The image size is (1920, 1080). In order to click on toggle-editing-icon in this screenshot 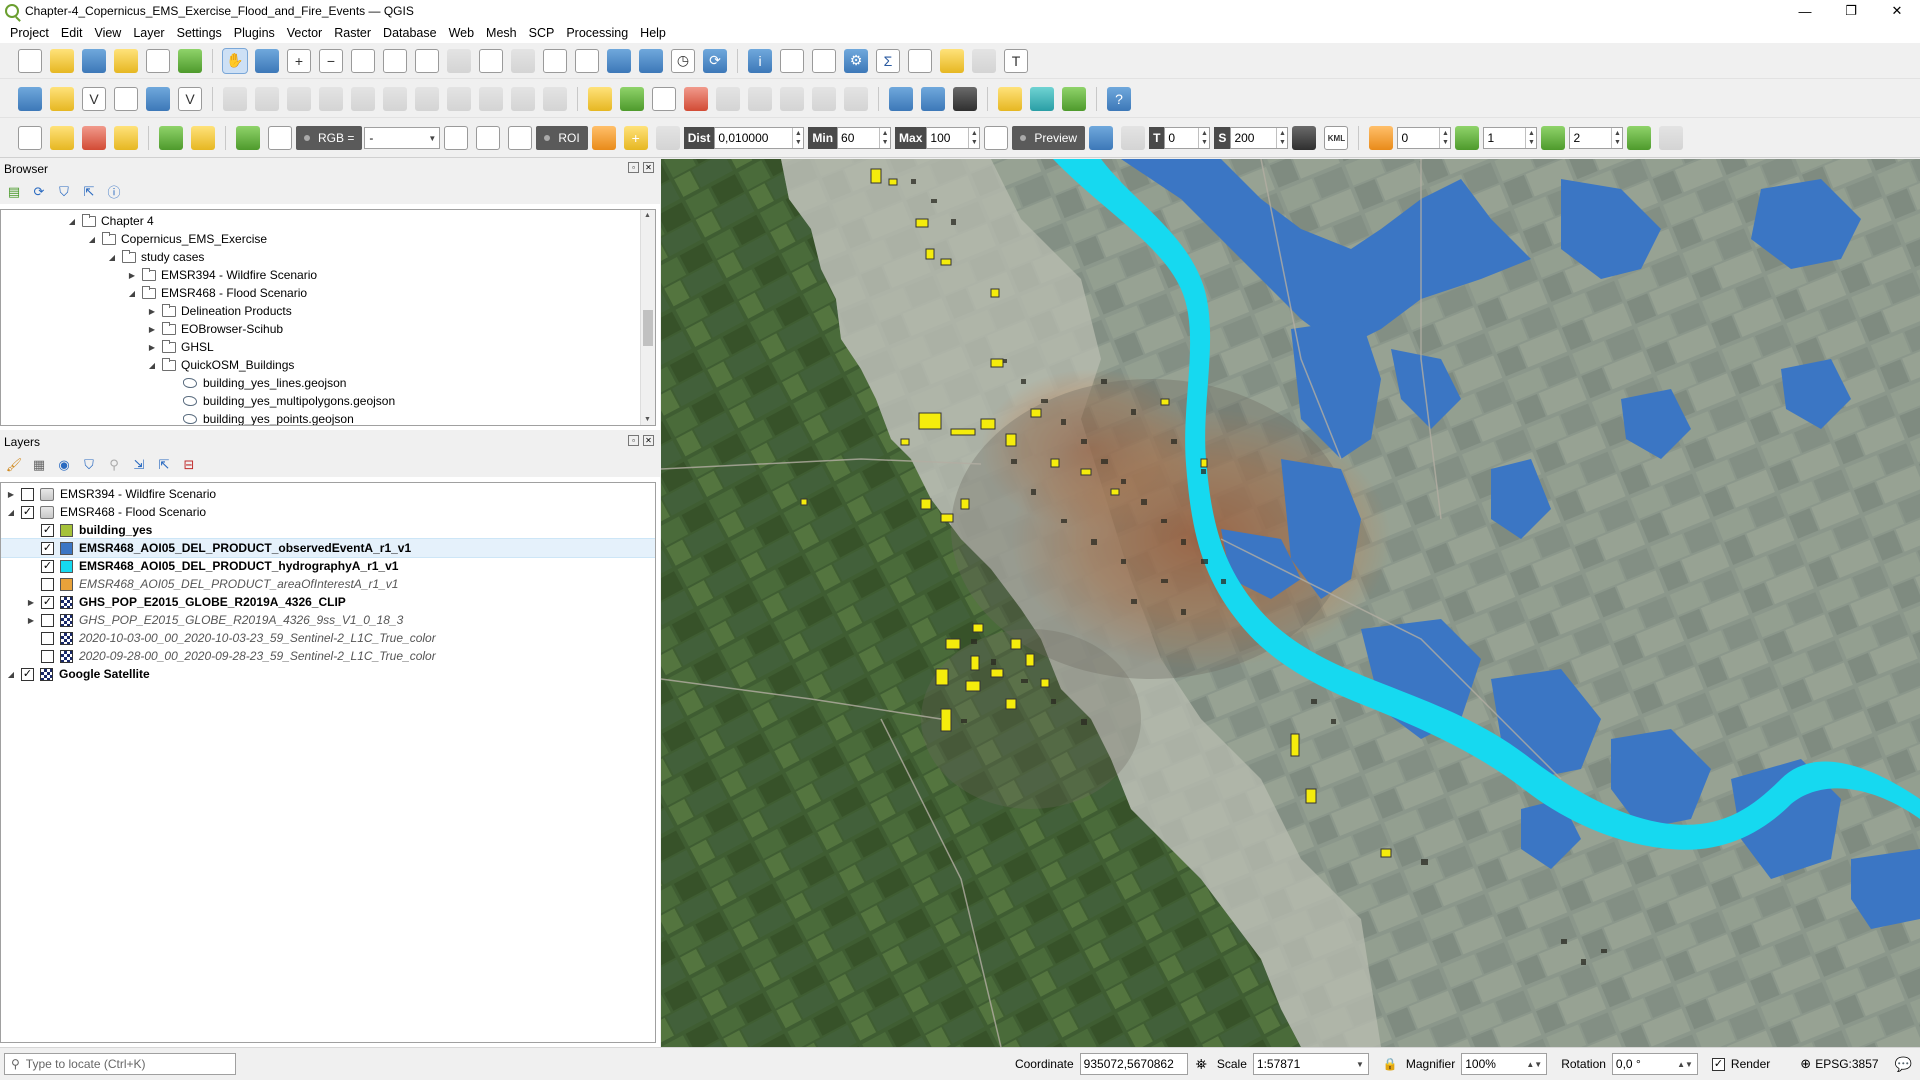, I will do `click(235, 98)`.